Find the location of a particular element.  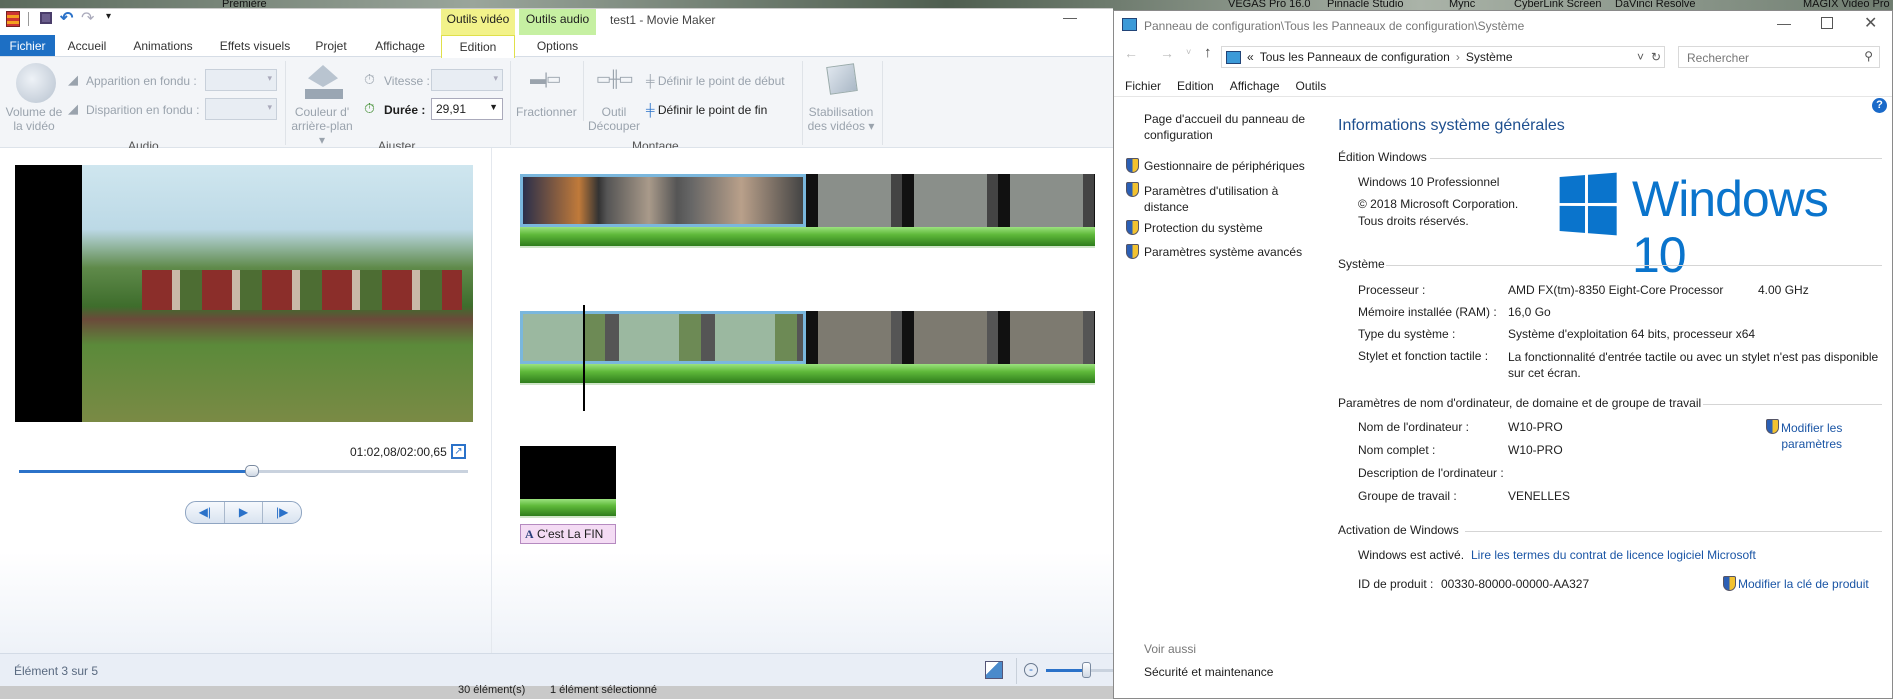

zoom-slider is located at coordinates (1079, 670).